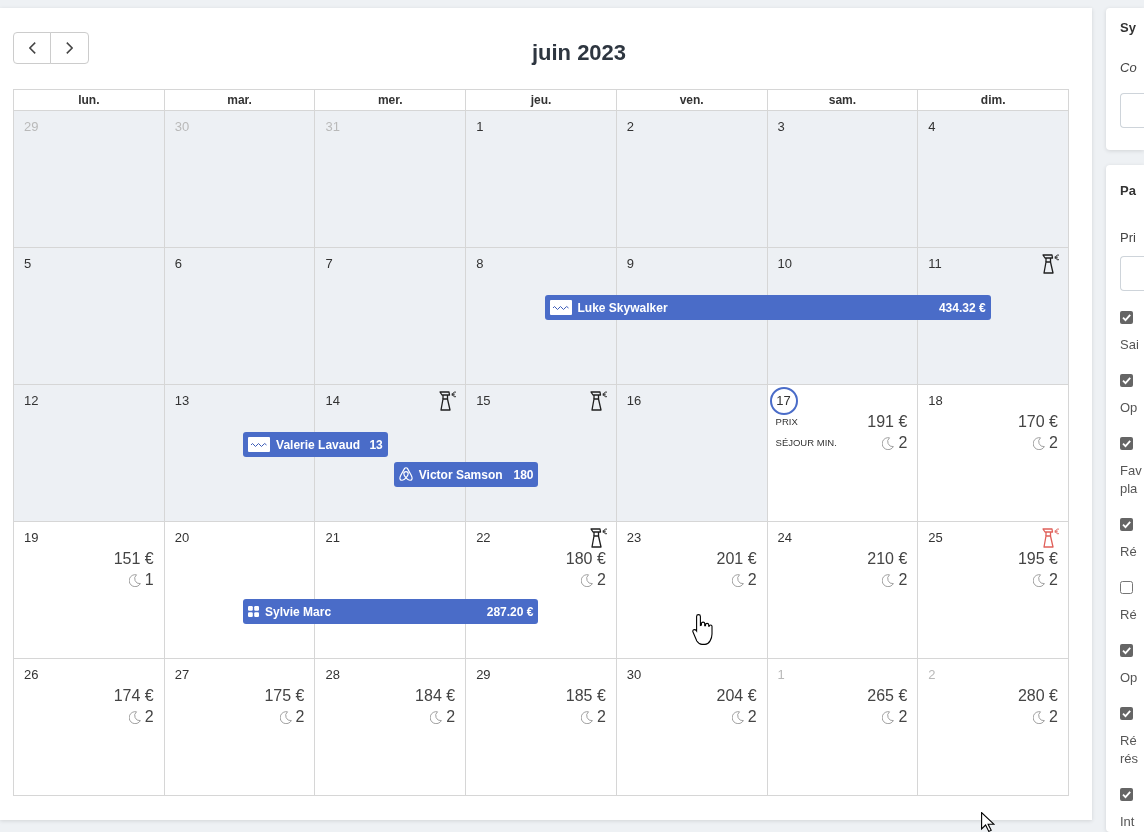 The height and width of the screenshot is (832, 1144). Describe the element at coordinates (435, 696) in the screenshot. I see `price: 184 €` at that location.